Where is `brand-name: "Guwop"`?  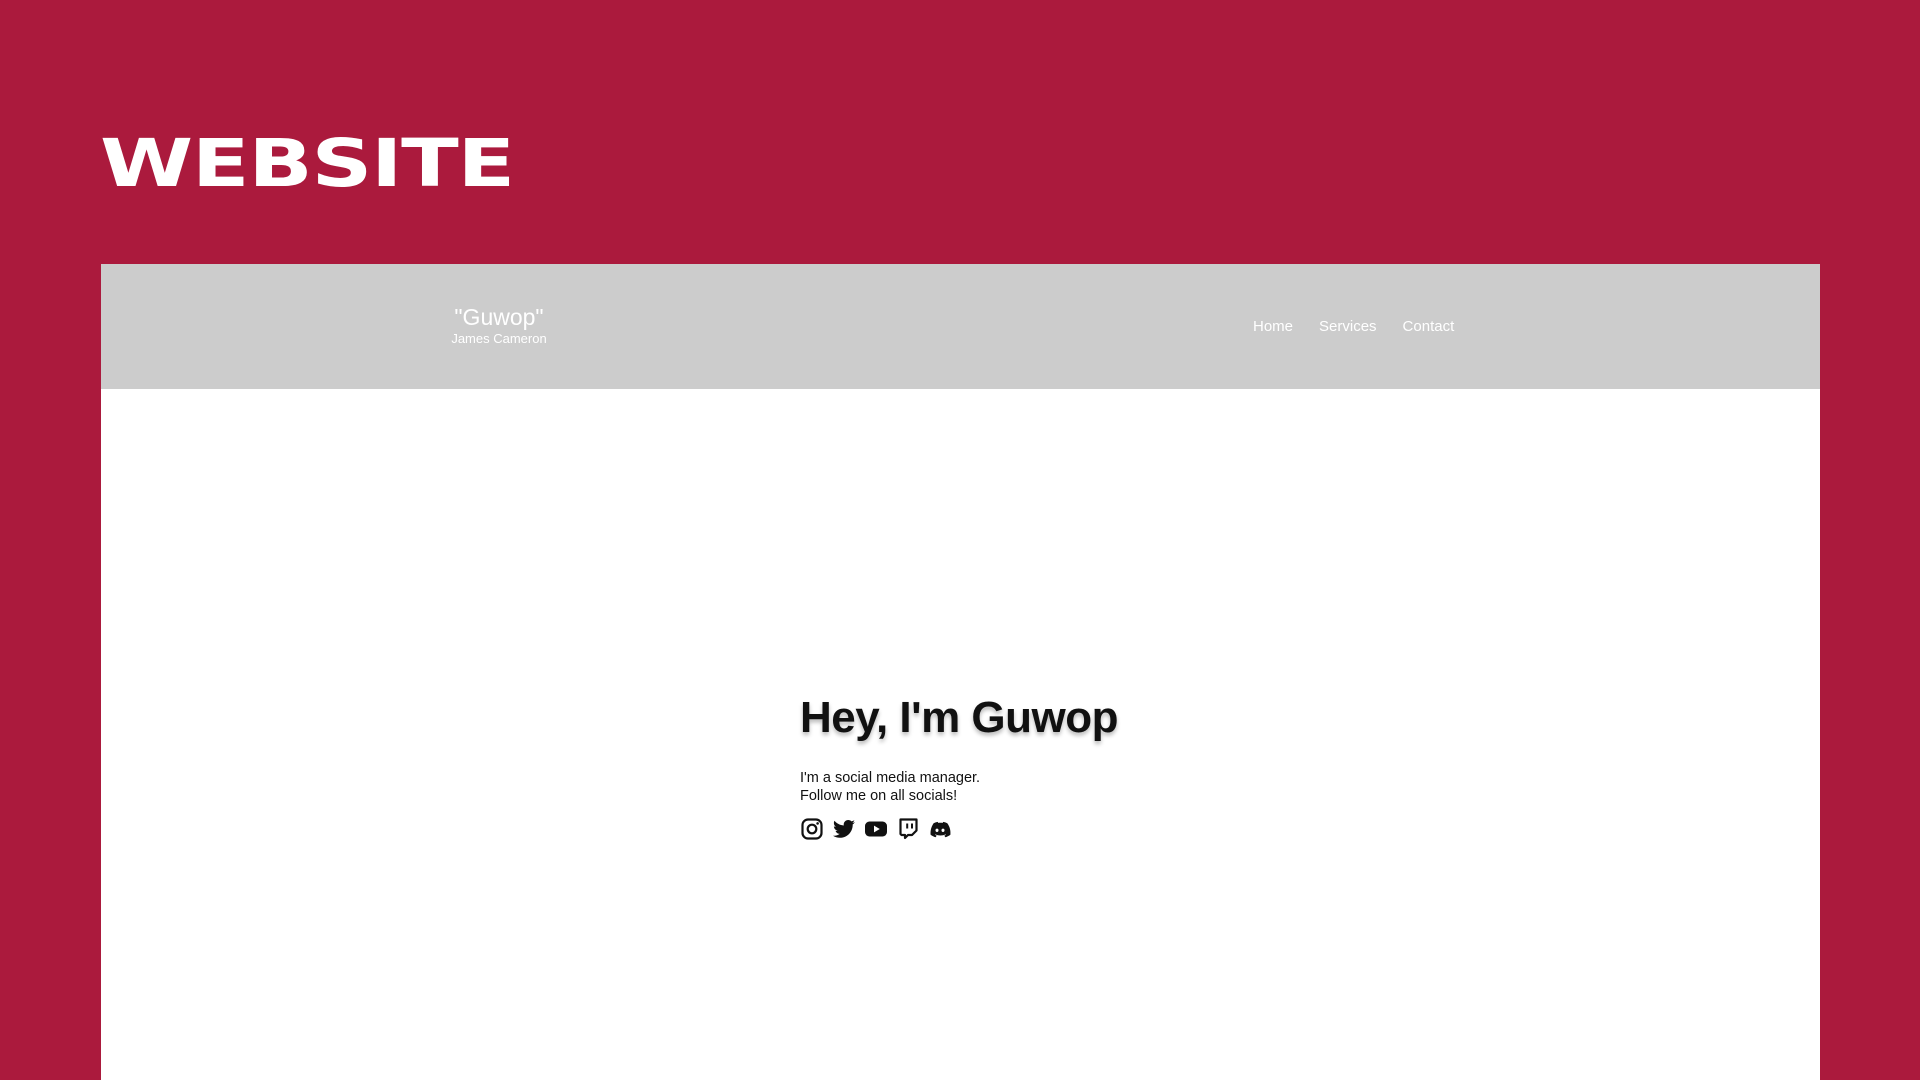 brand-name: "Guwop" is located at coordinates (499, 317).